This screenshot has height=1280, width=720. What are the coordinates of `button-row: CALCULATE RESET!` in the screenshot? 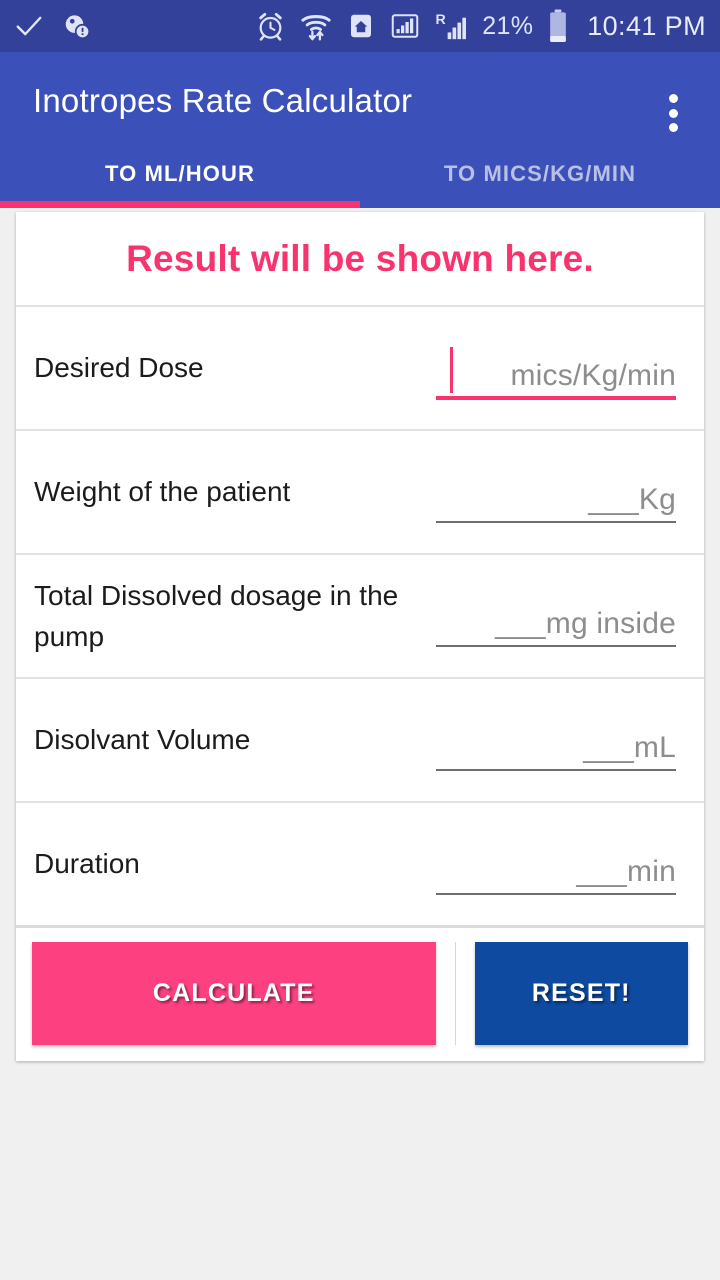 It's located at (360, 993).